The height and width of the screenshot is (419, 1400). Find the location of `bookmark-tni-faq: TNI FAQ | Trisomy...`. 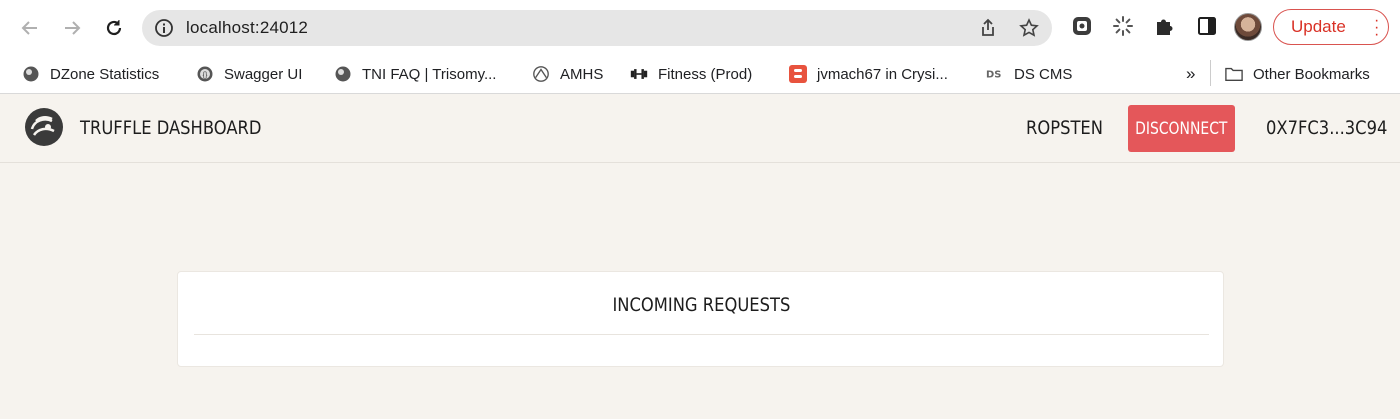

bookmark-tni-faq: TNI FAQ | Trisomy... is located at coordinates (415, 74).